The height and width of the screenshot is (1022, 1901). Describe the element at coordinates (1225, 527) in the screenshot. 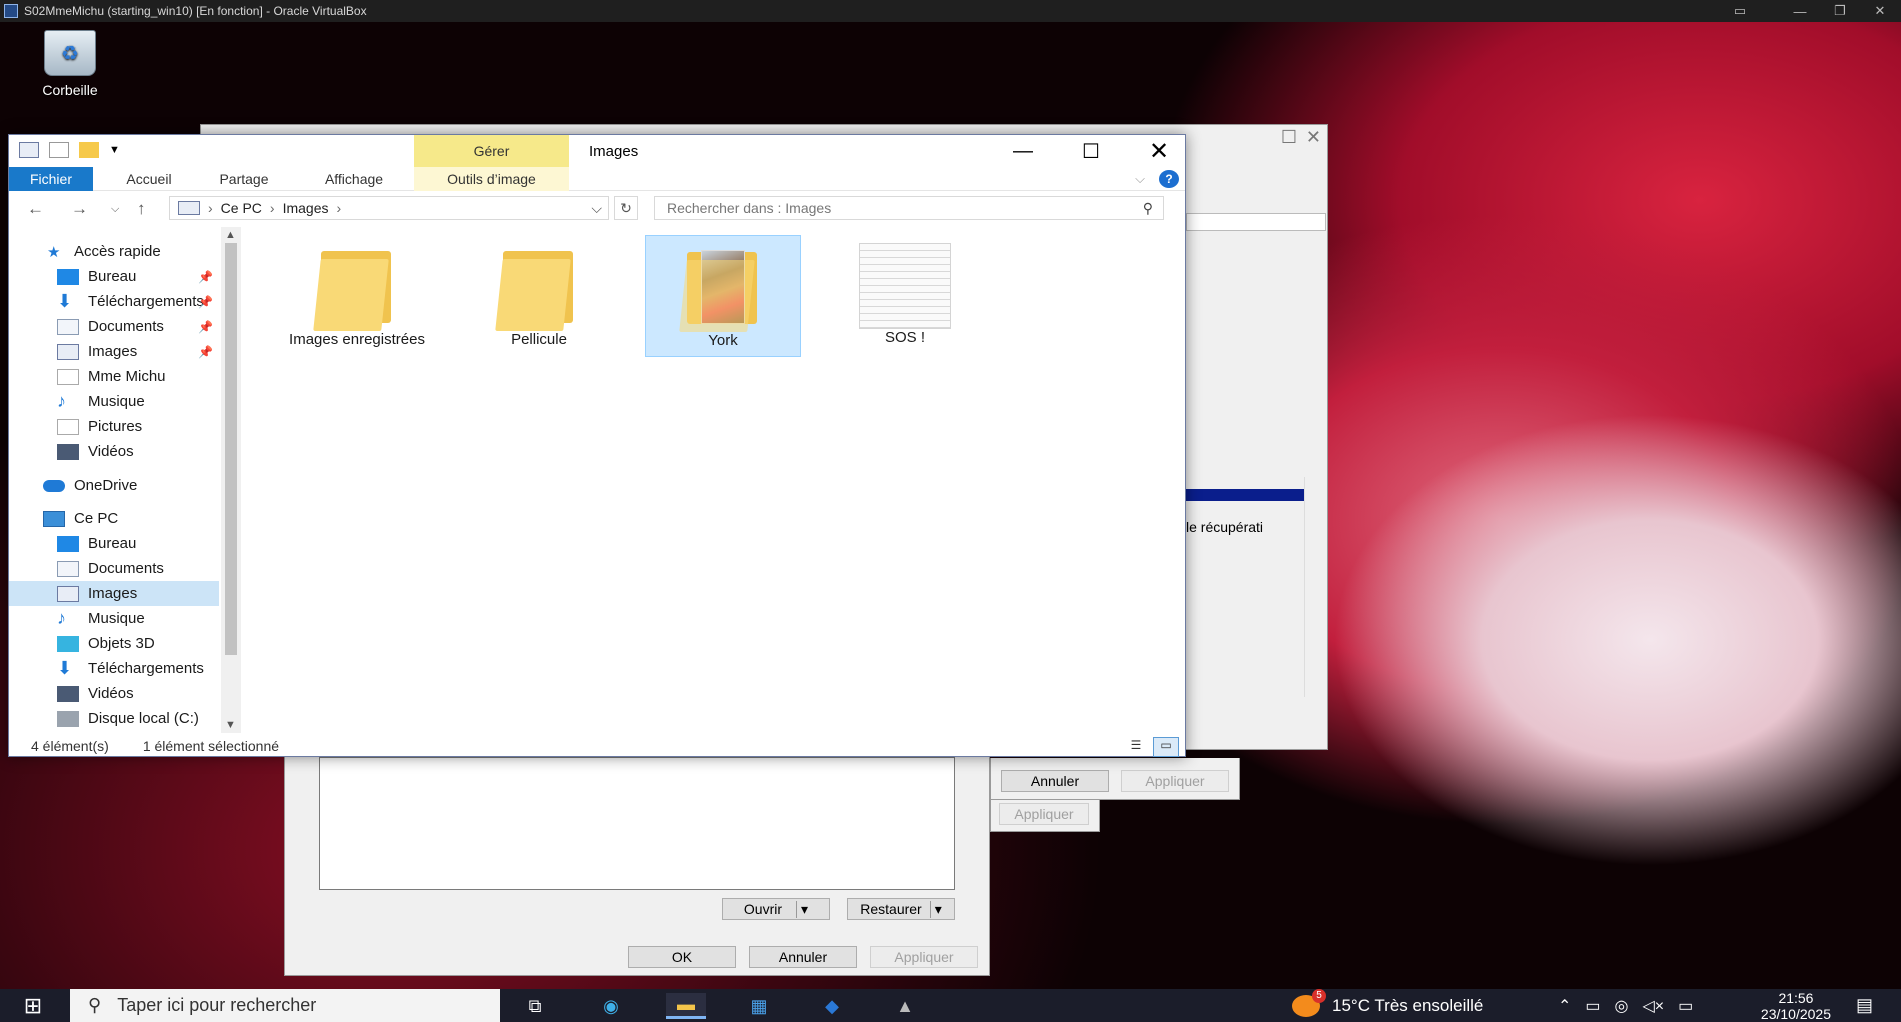

I see `recovery-text: le récupérati` at that location.